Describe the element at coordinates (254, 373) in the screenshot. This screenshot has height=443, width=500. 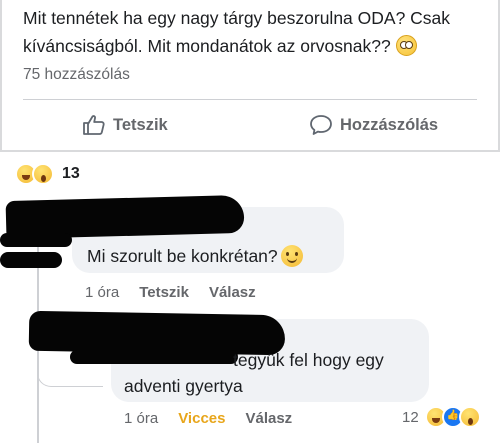
I see `reply-text: tegyük fel hogy egy adventi gyertya` at that location.